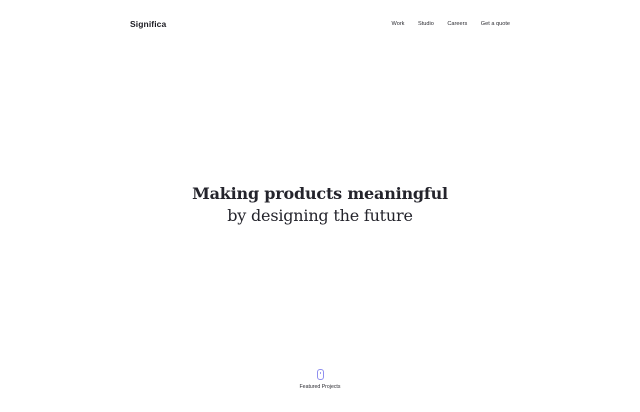 This screenshot has height=412, width=640. What do you see at coordinates (426, 24) in the screenshot?
I see `nav-item-studio: Studio` at bounding box center [426, 24].